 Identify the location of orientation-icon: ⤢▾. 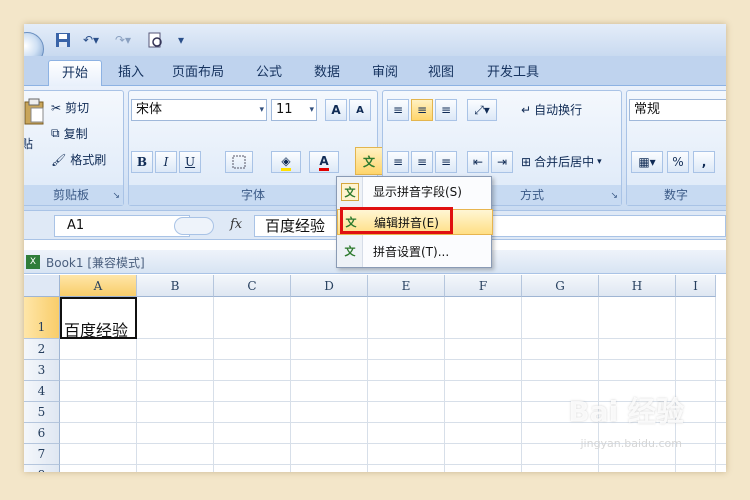
(482, 109).